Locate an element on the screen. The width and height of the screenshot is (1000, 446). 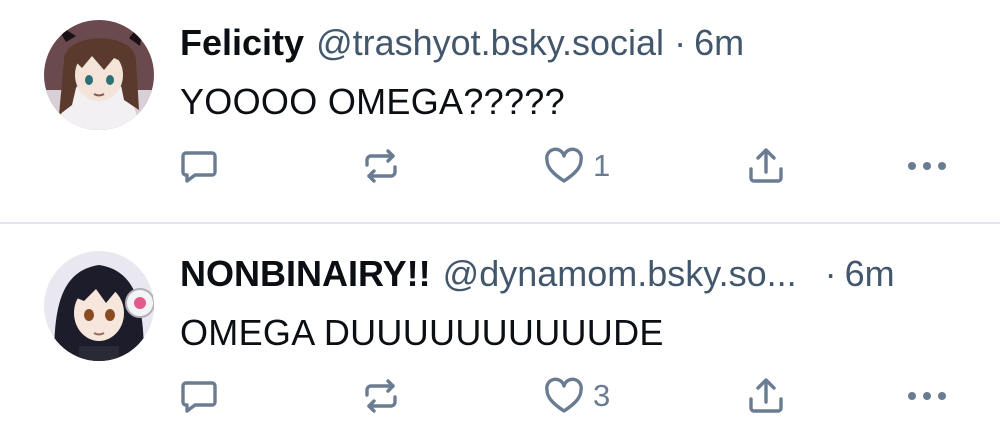
post-actions: 3 is located at coordinates (500, 396).